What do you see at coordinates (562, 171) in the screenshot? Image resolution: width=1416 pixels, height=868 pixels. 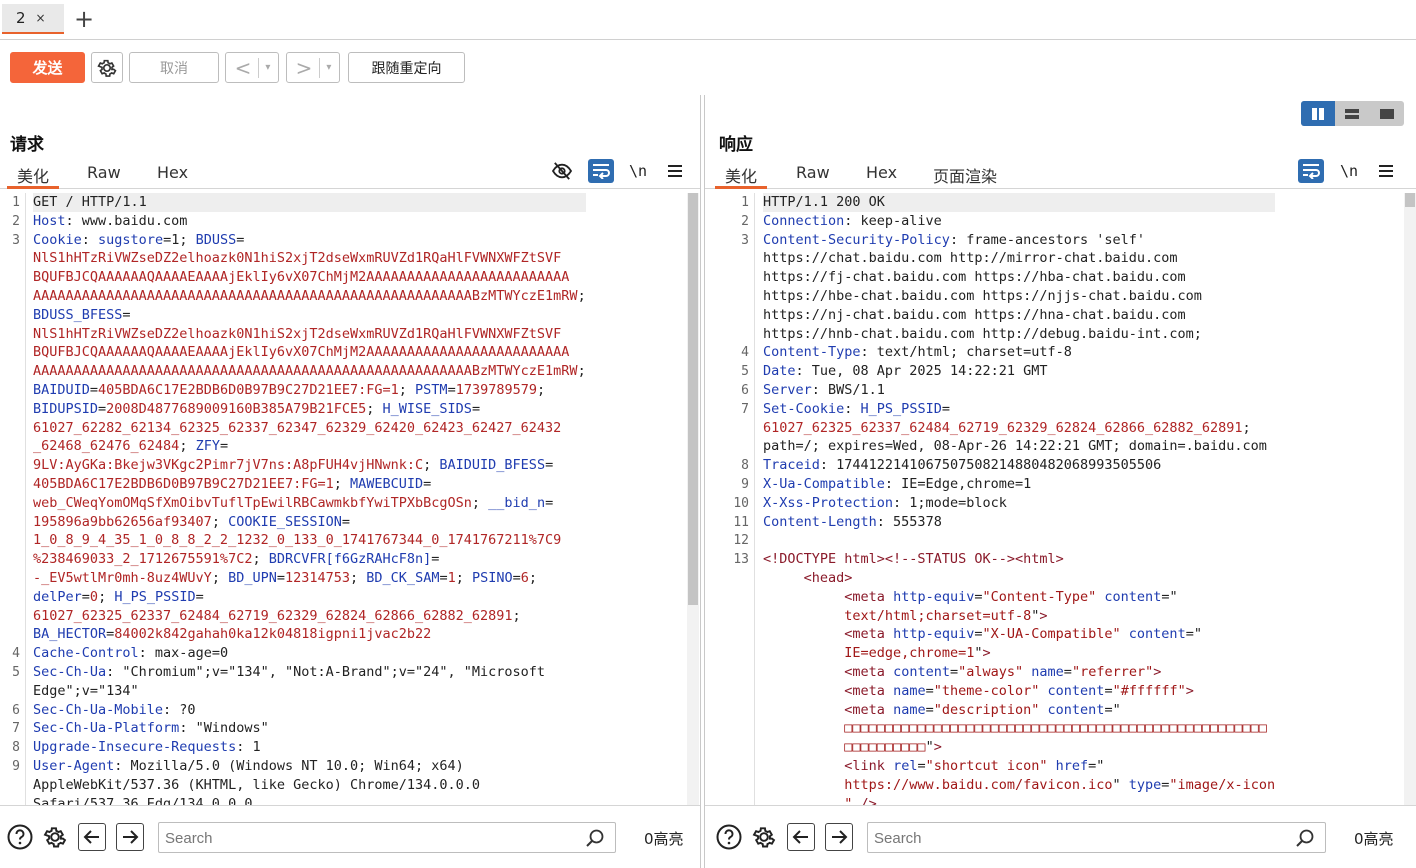 I see `hide-eye-icon` at bounding box center [562, 171].